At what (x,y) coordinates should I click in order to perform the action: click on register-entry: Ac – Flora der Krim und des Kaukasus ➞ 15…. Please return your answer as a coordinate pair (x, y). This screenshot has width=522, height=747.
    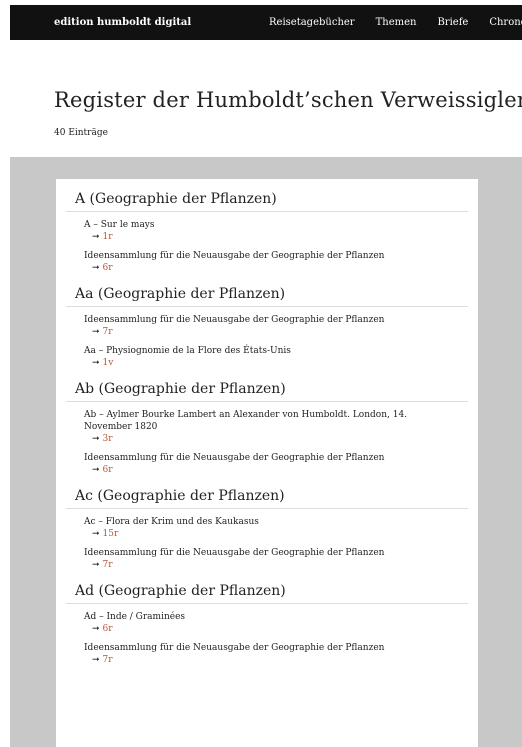
    Looking at the image, I should click on (267, 528).